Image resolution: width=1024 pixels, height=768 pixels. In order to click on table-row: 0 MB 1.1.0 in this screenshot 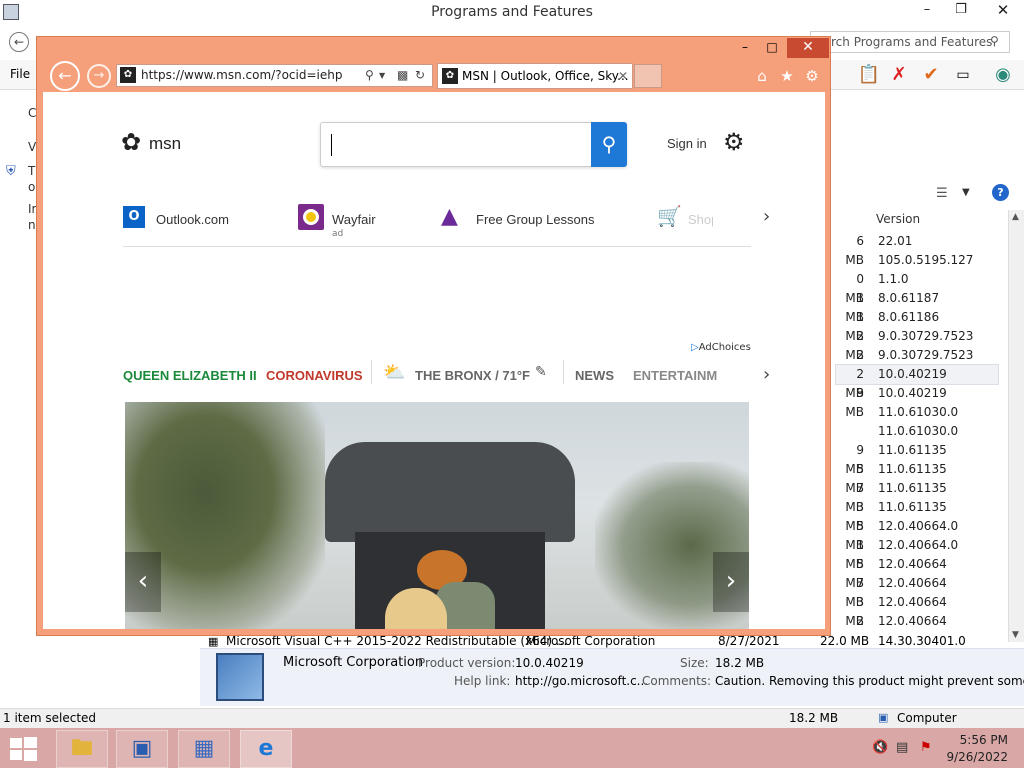, I will do `click(917, 287)`.